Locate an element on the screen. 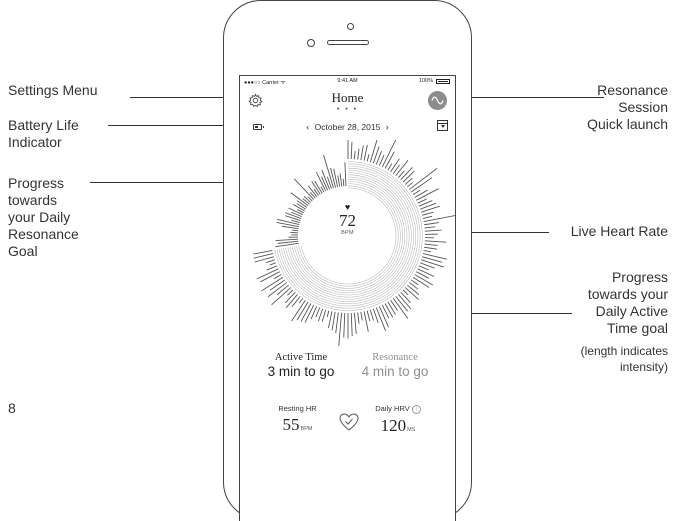 The width and height of the screenshot is (676, 521). daily-progress-radial is located at coordinates (348, 245).